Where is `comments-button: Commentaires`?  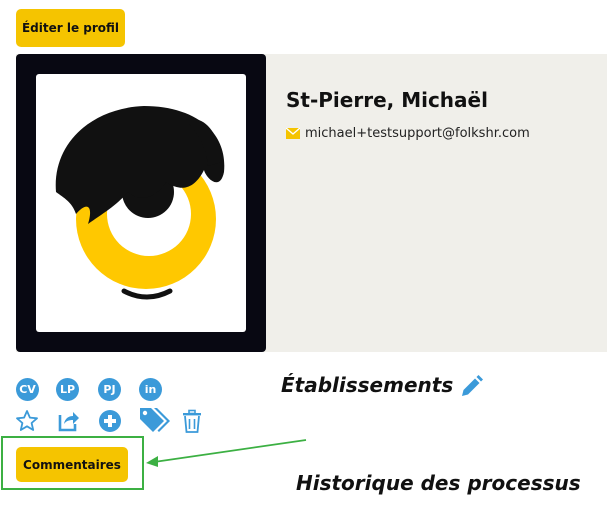 comments-button: Commentaires is located at coordinates (72, 464).